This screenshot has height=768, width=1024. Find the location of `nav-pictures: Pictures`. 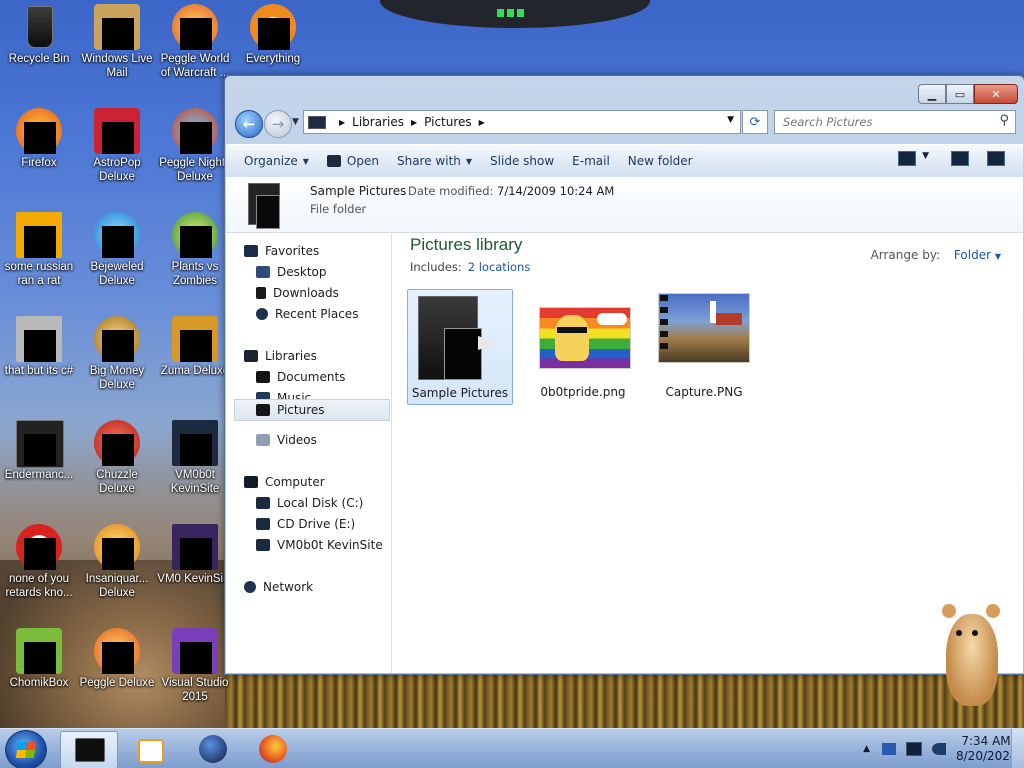

nav-pictures: Pictures is located at coordinates (312, 410).